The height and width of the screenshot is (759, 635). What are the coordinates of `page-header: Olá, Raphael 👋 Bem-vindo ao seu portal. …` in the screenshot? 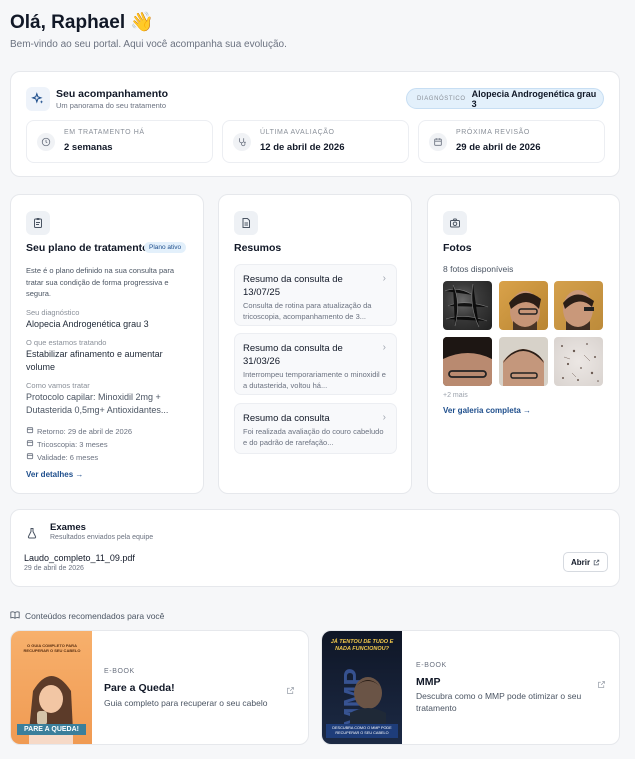 It's located at (148, 30).